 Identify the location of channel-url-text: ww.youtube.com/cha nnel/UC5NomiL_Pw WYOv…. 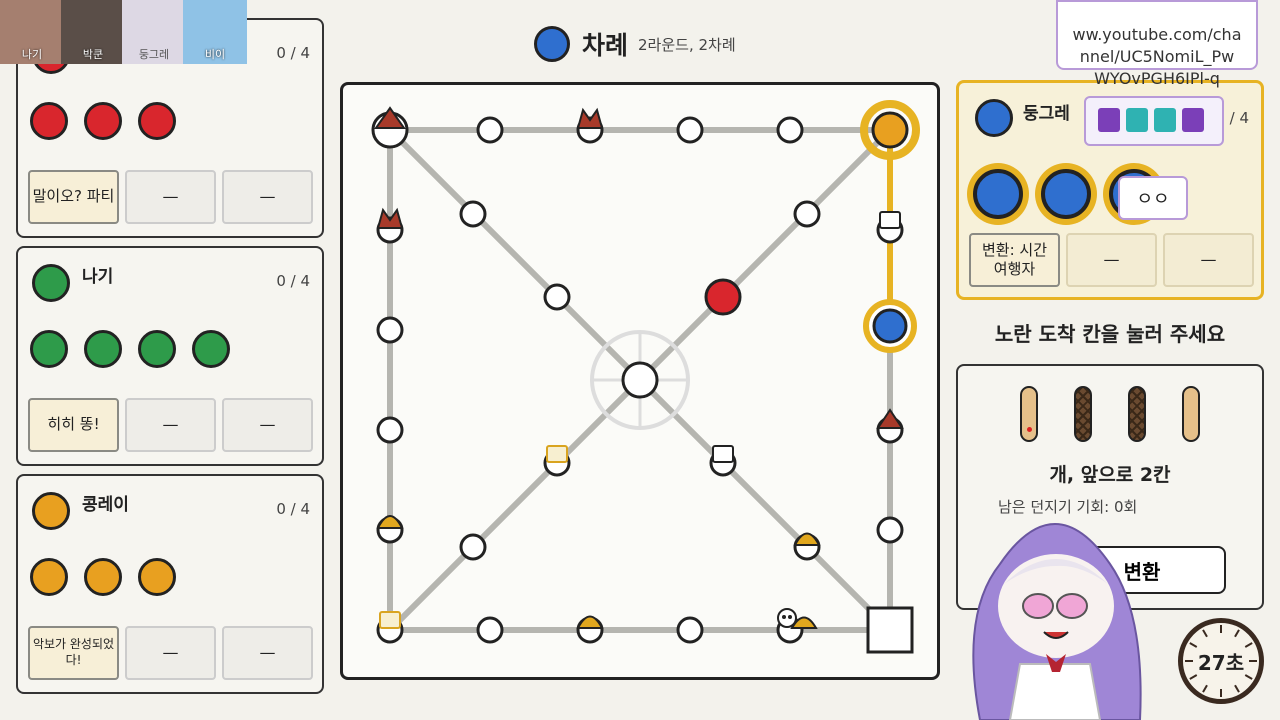
(1157, 56).